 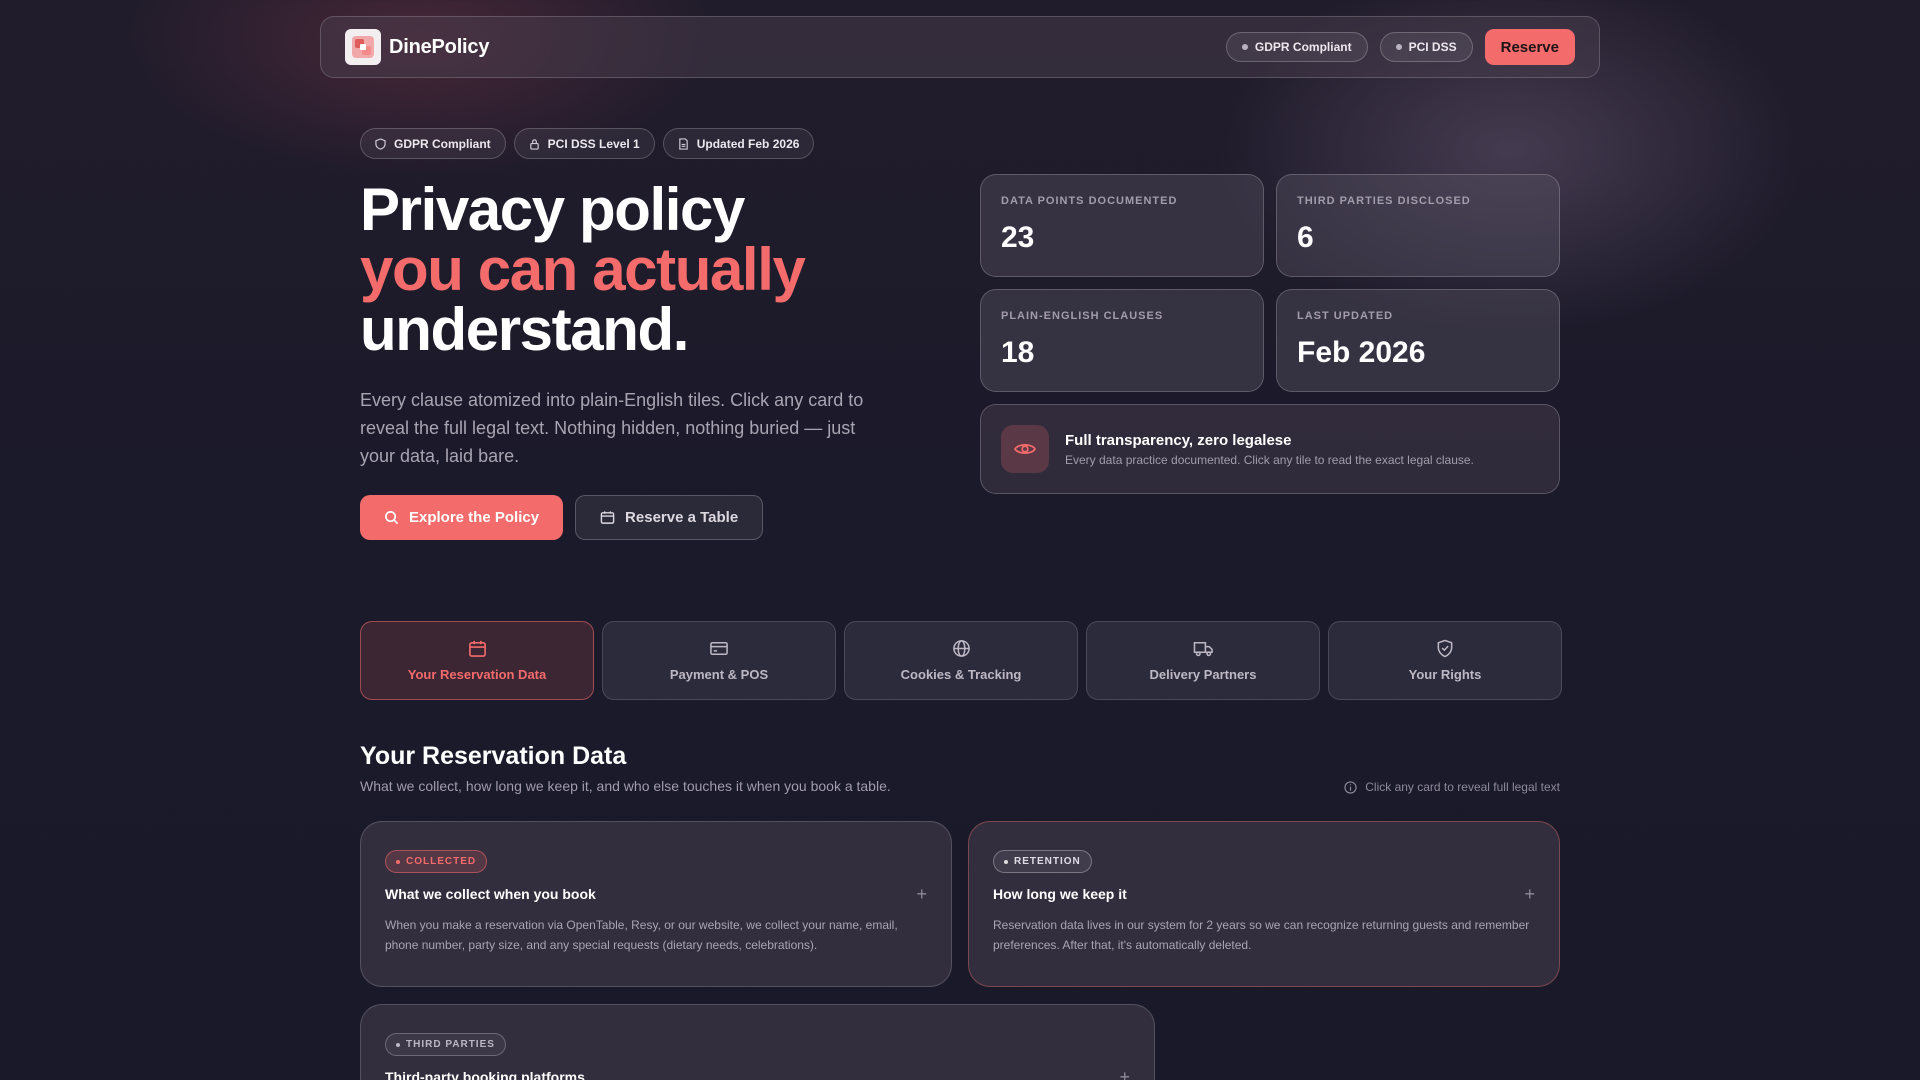 I want to click on gdpr-pill: GDPR Compliant, so click(x=1296, y=47).